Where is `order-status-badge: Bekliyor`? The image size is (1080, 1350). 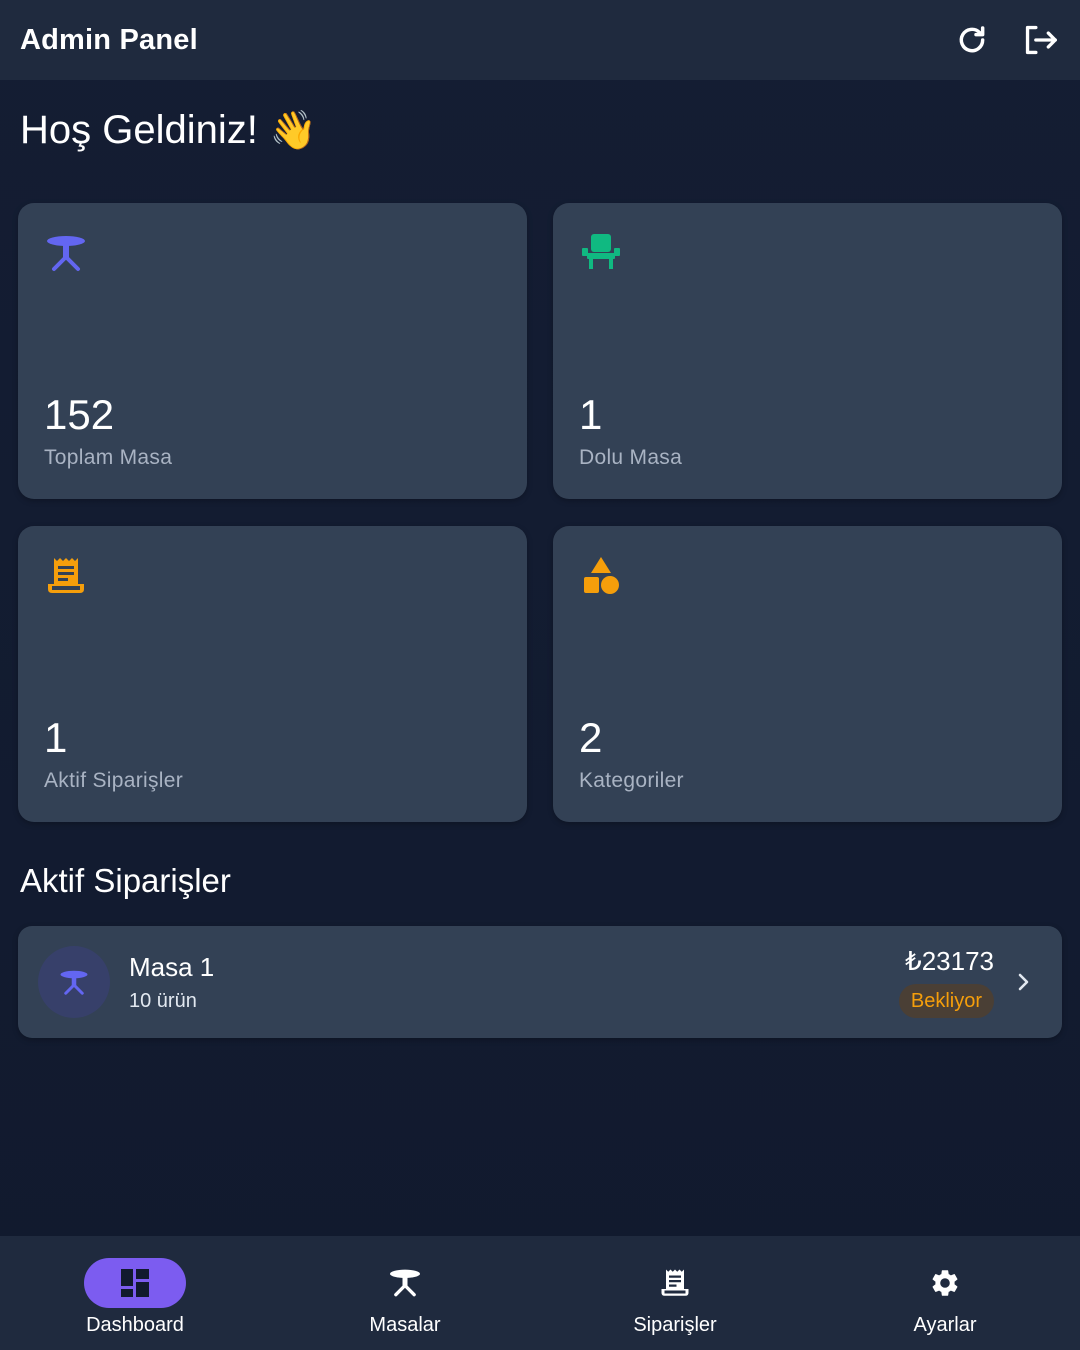
order-status-badge: Bekliyor is located at coordinates (946, 1001).